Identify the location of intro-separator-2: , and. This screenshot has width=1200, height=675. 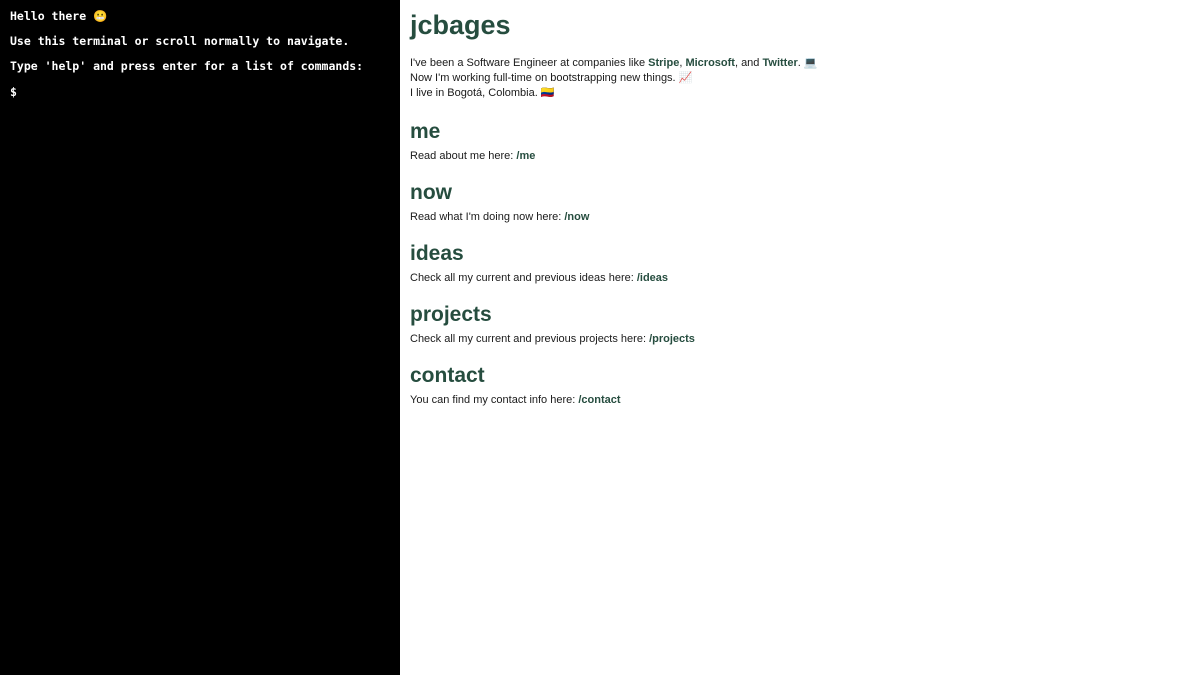
(748, 63).